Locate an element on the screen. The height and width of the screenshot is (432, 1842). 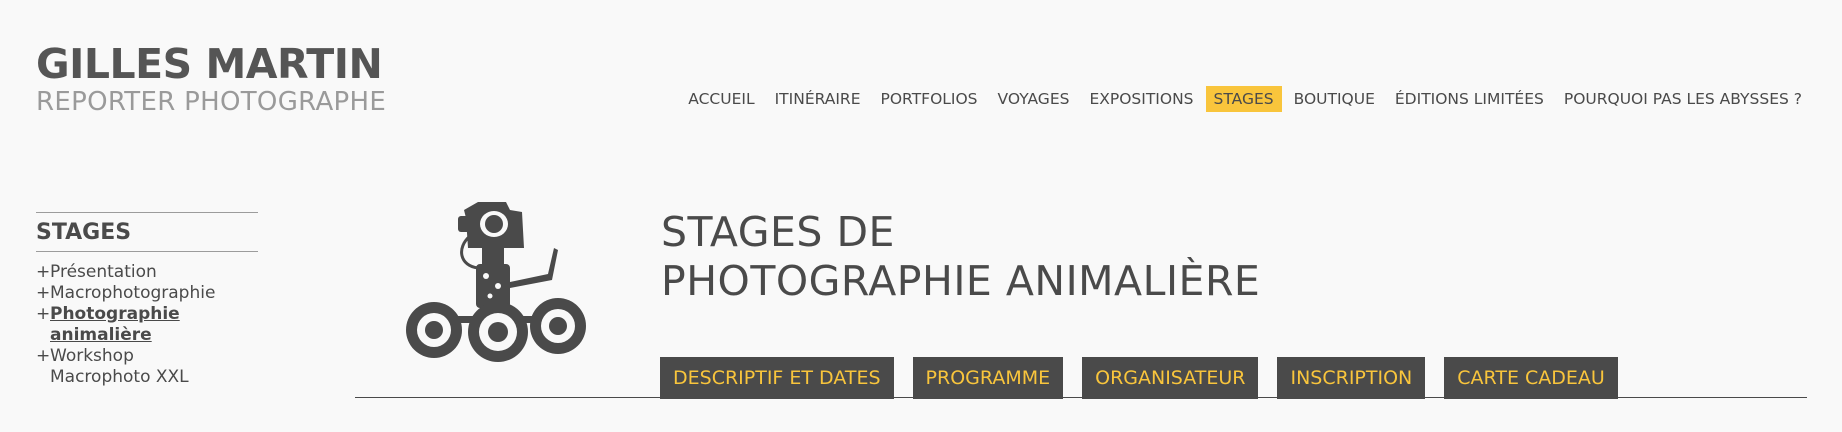
nav-item-voyages: VOYAGES is located at coordinates (1034, 99).